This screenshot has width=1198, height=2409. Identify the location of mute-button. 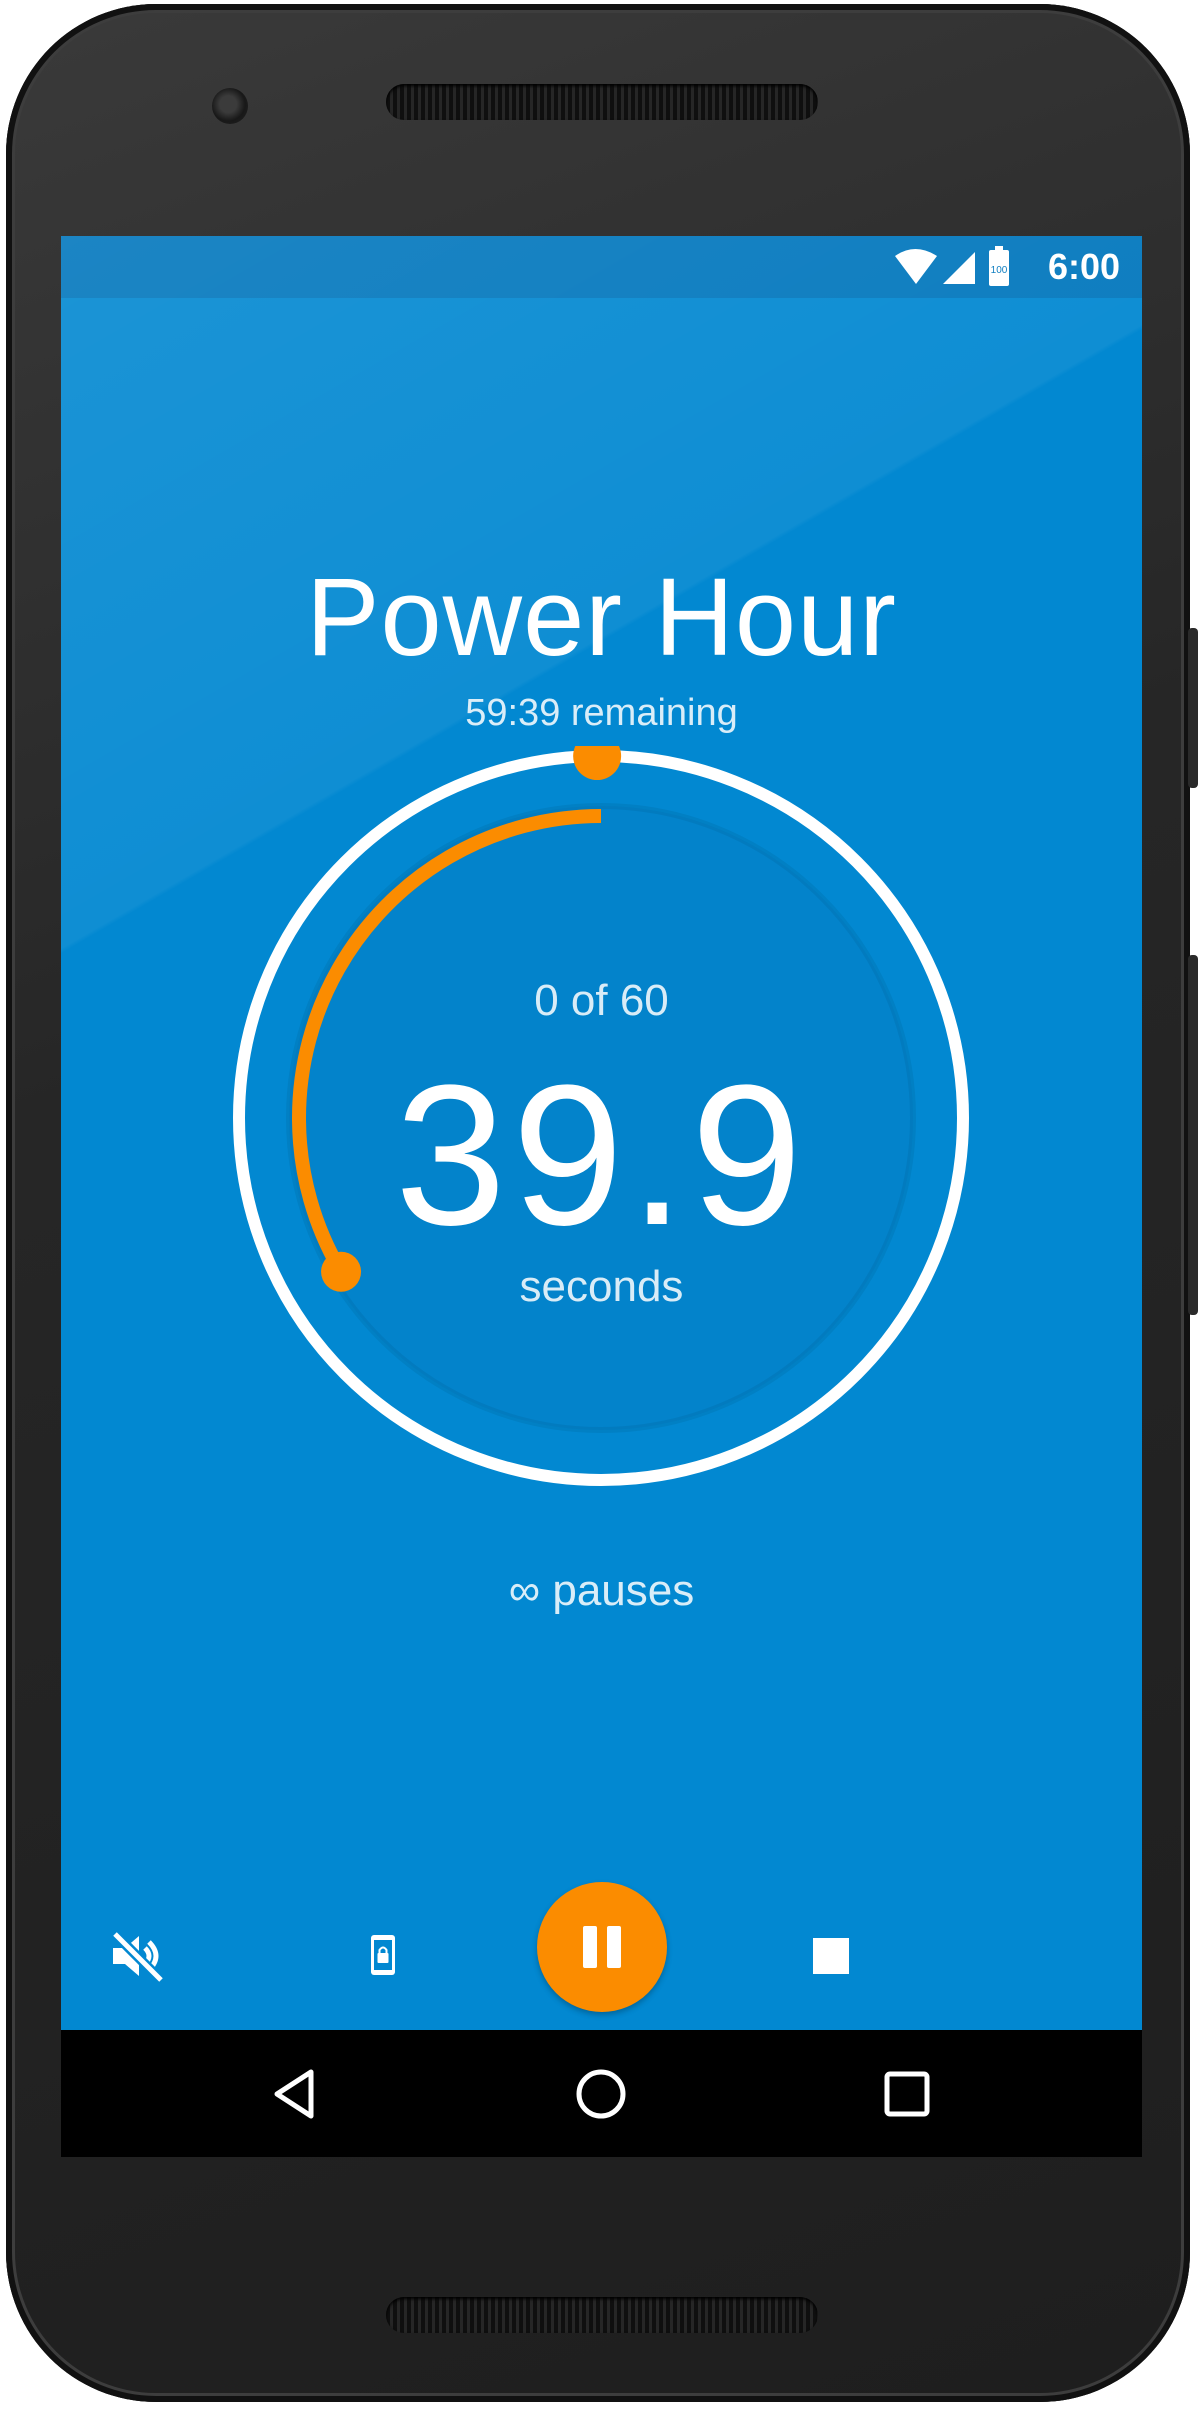
(137, 1956).